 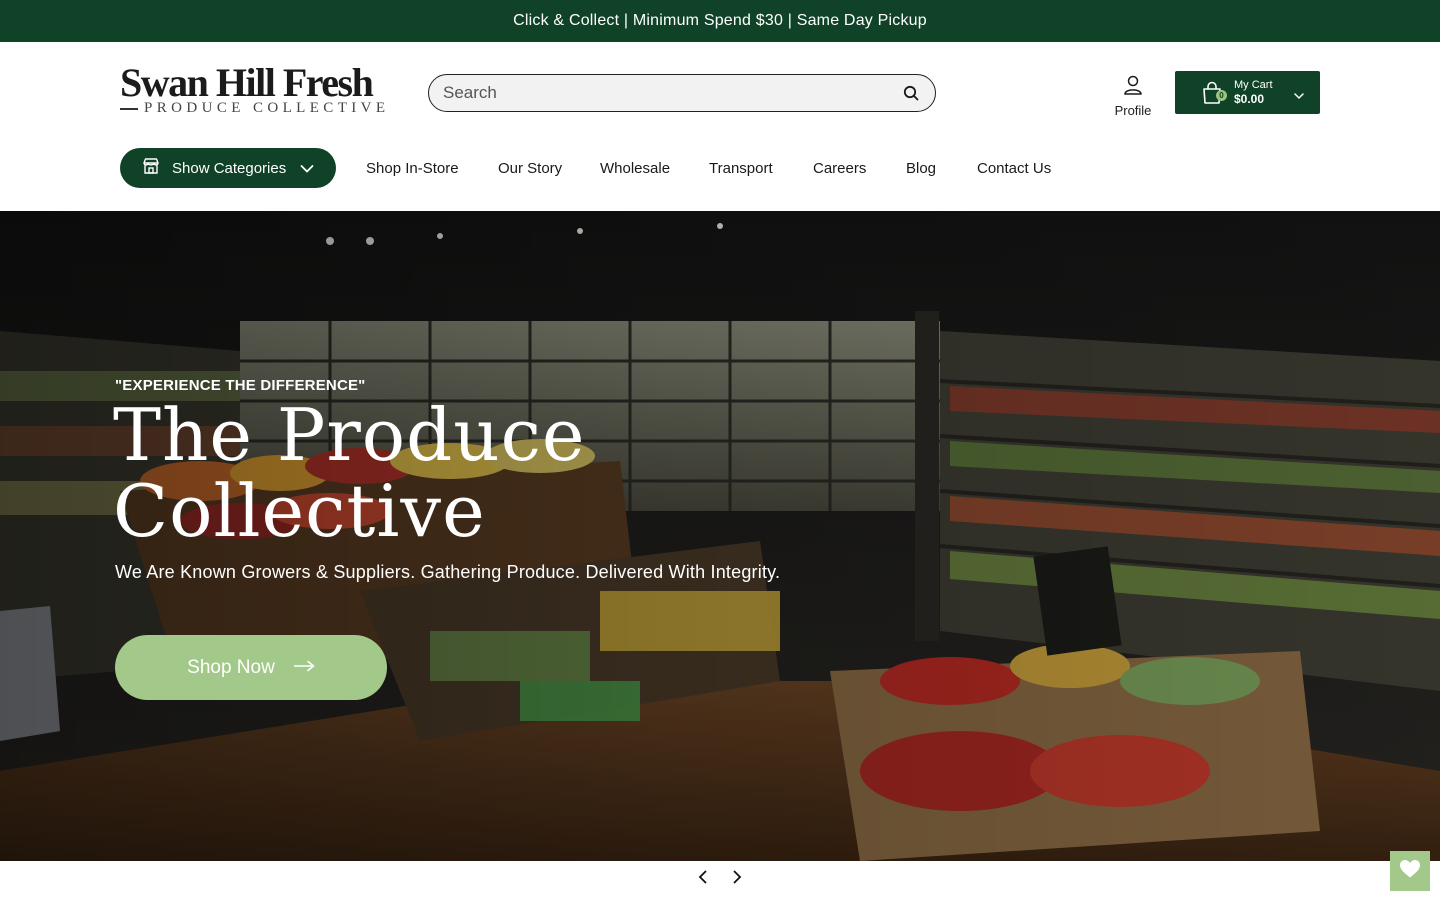 I want to click on show-categories-button: Show Categories, so click(x=228, y=168).